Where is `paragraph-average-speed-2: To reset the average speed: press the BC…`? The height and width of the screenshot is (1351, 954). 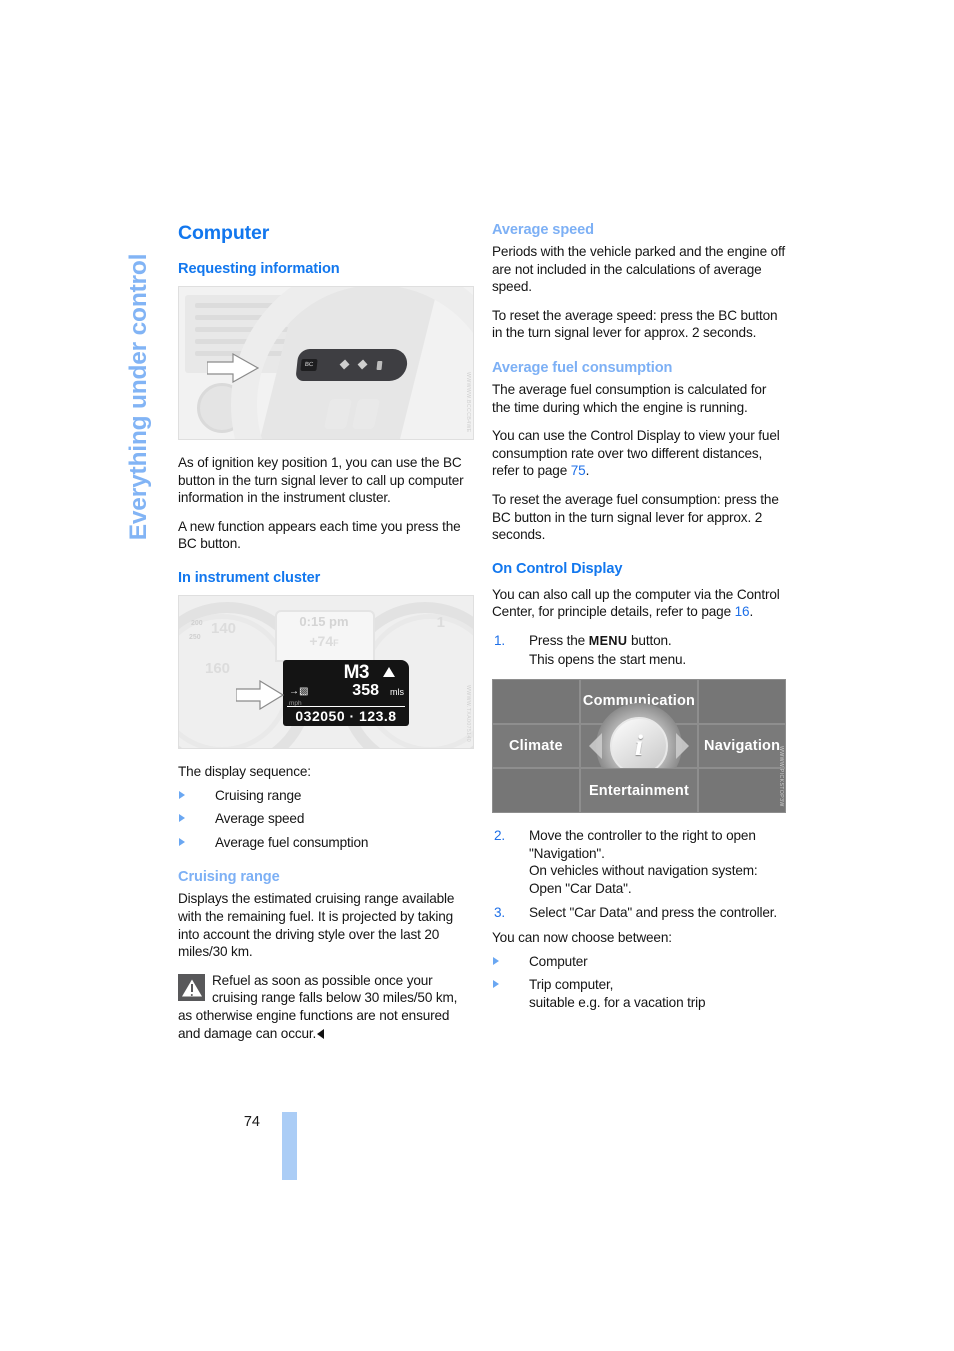 paragraph-average-speed-2: To reset the average speed: press the BC… is located at coordinates (635, 324).